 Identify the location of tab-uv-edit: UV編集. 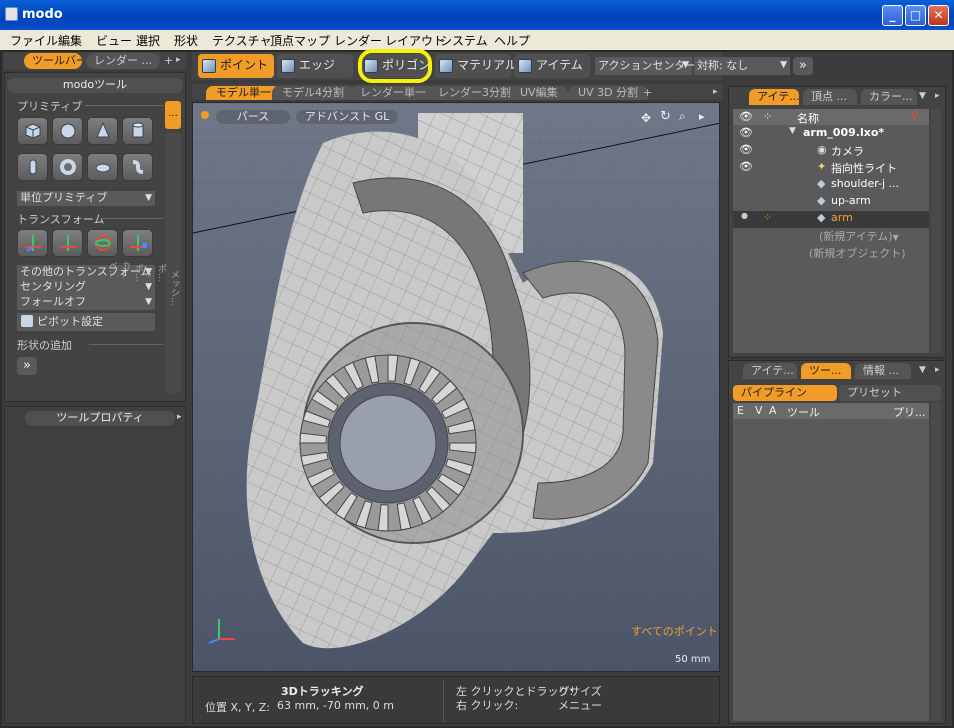
(539, 93).